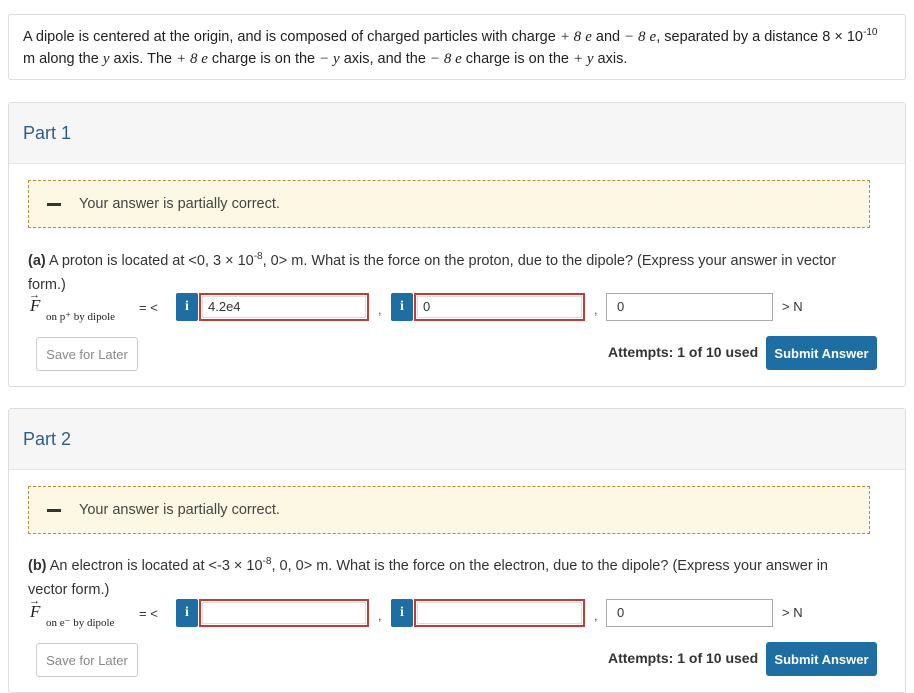 The height and width of the screenshot is (693, 914). I want to click on part-1-x-input: 4.2e4, so click(284, 307).